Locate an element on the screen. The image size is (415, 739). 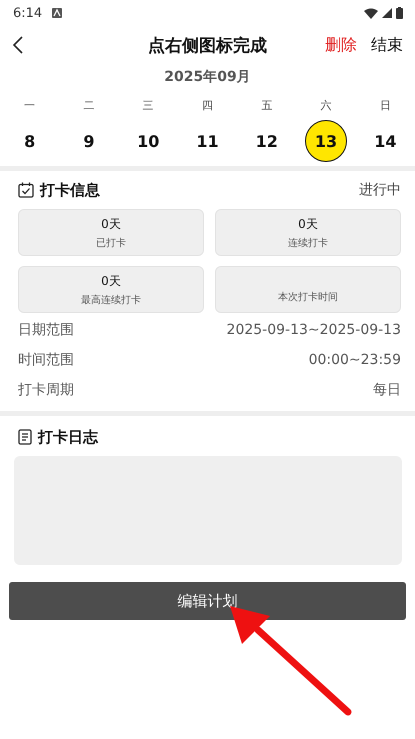
battery-icon is located at coordinates (399, 13).